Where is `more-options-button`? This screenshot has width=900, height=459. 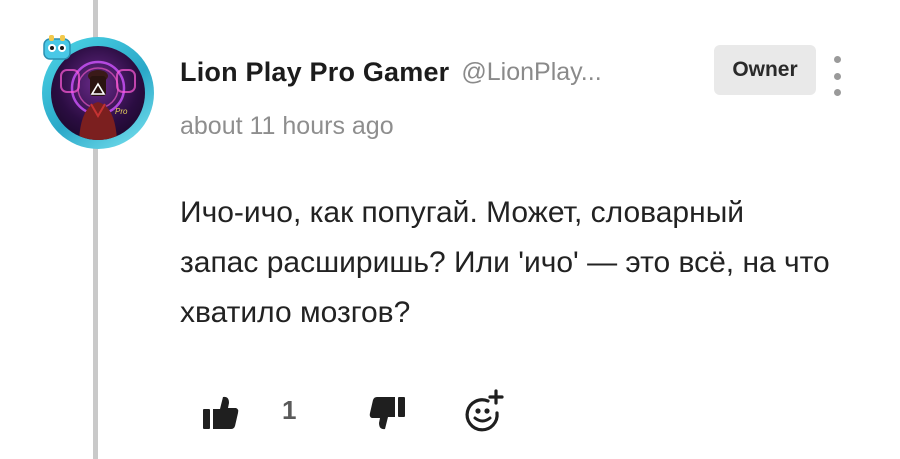 more-options-button is located at coordinates (837, 76).